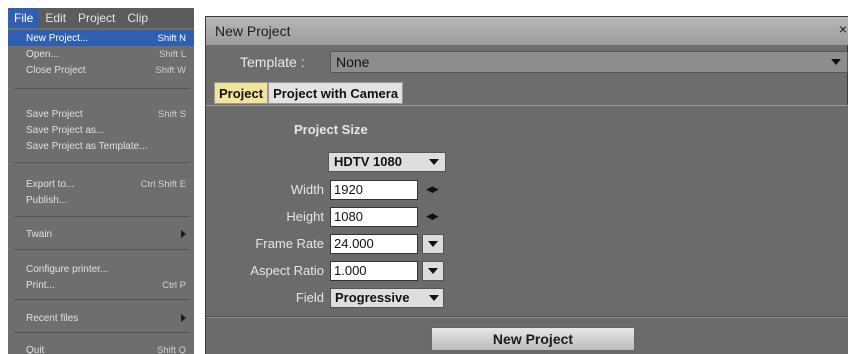 This screenshot has width=848, height=354. Describe the element at coordinates (372, 297) in the screenshot. I see `field-value: Progressive` at that location.